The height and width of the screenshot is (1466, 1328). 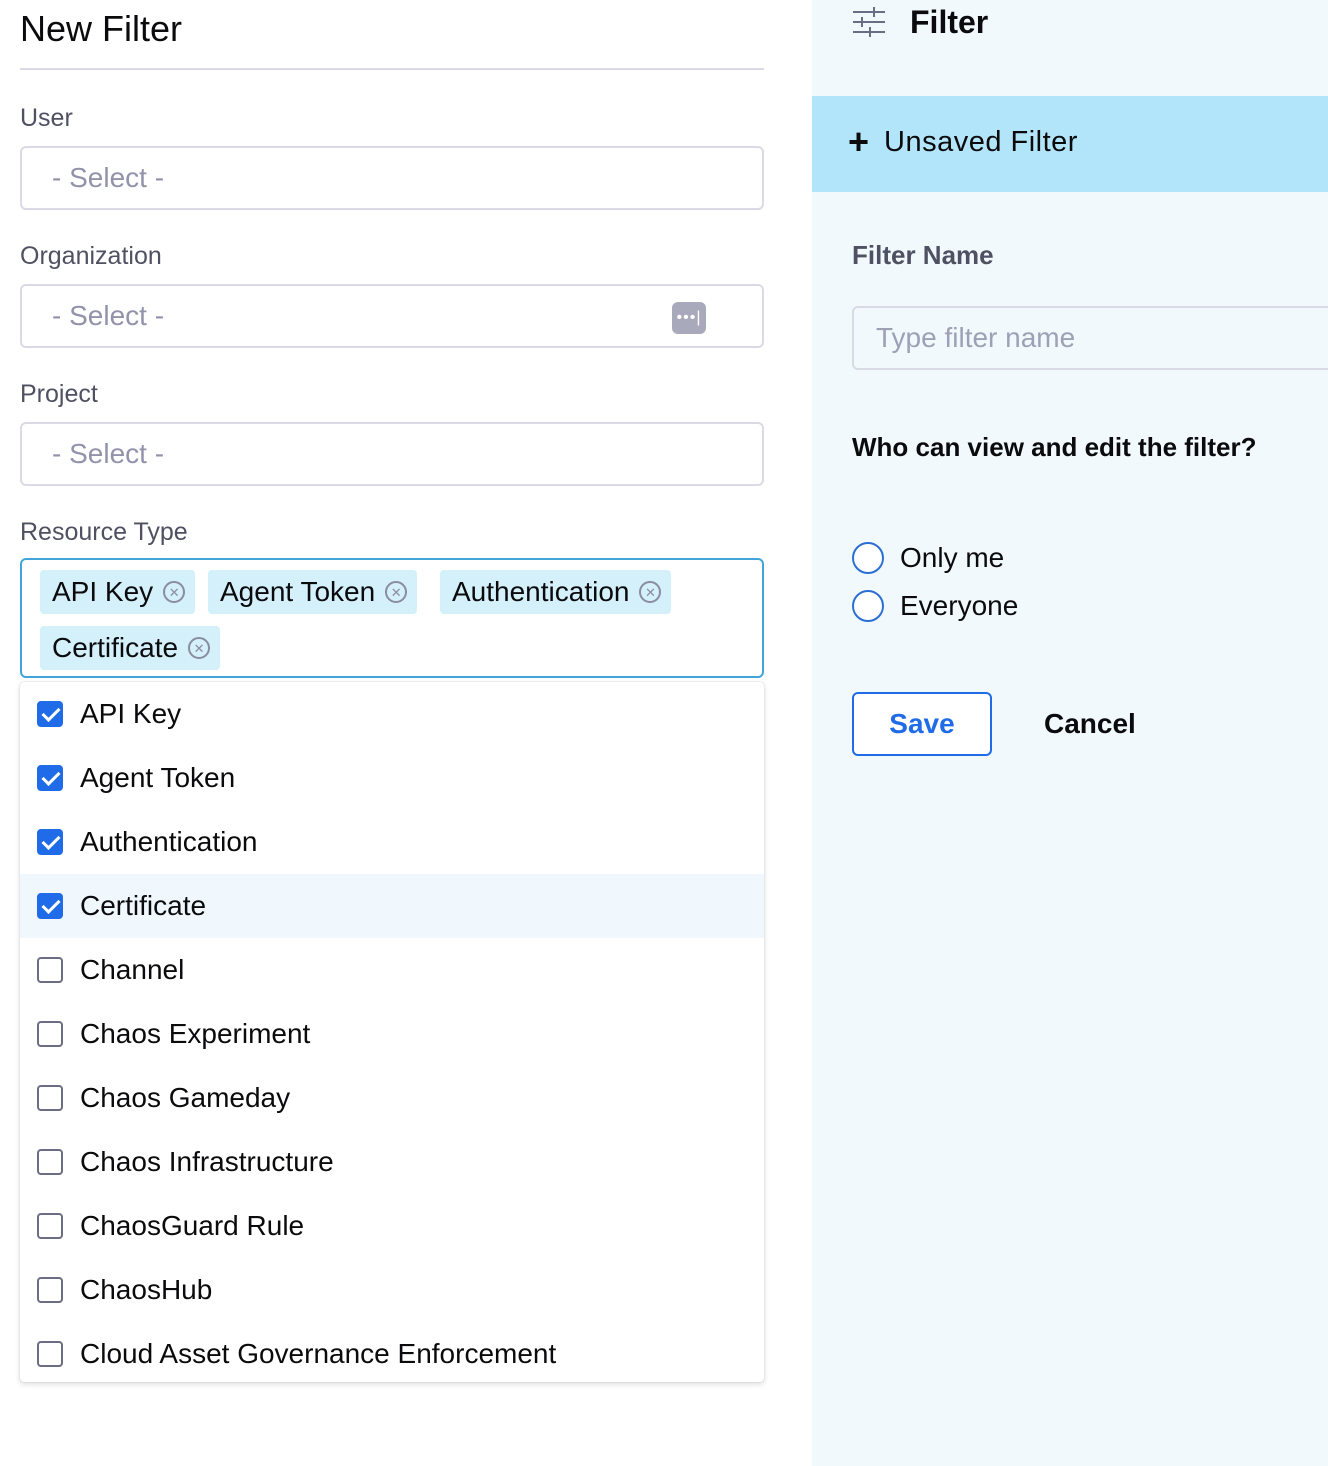 I want to click on unsaved-filter-item: + Unsaved Filter, so click(x=1070, y=144).